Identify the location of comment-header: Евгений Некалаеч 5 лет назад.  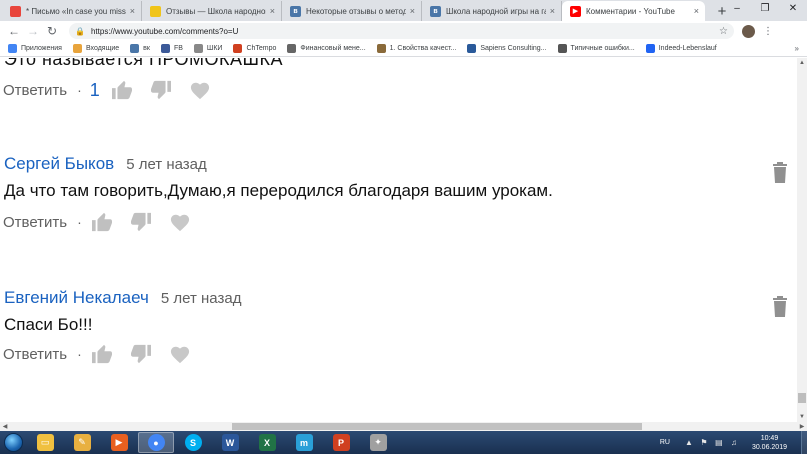
(122, 298).